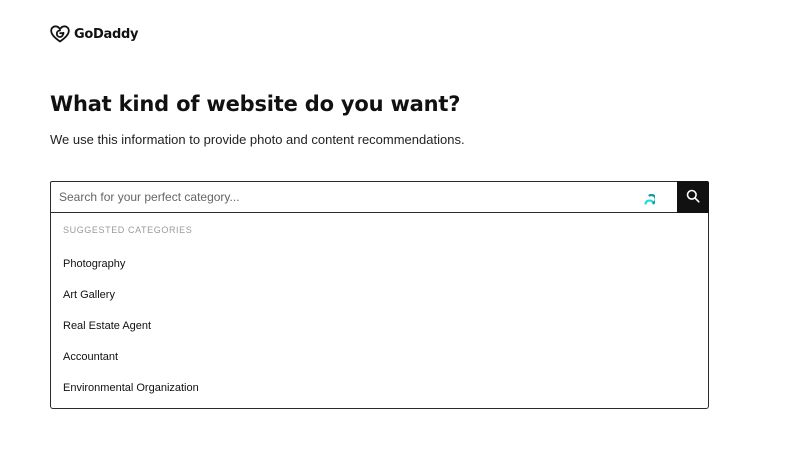  What do you see at coordinates (363, 197) in the screenshot?
I see `category-search-input` at bounding box center [363, 197].